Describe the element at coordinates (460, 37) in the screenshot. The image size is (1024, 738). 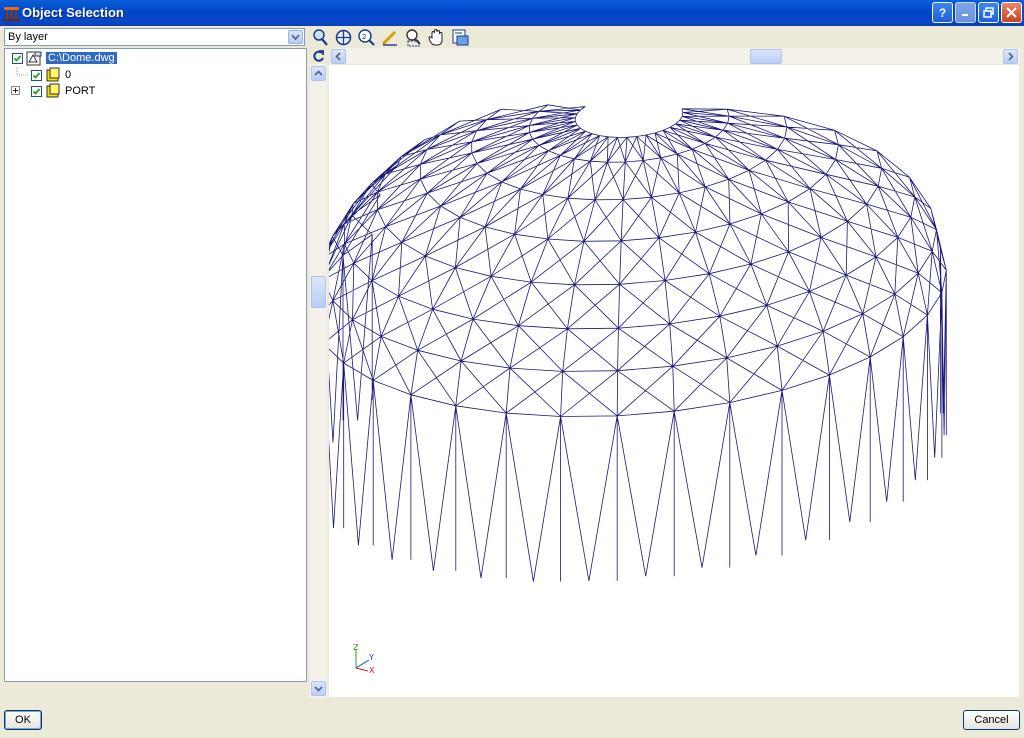
I see `view-options-icon` at that location.